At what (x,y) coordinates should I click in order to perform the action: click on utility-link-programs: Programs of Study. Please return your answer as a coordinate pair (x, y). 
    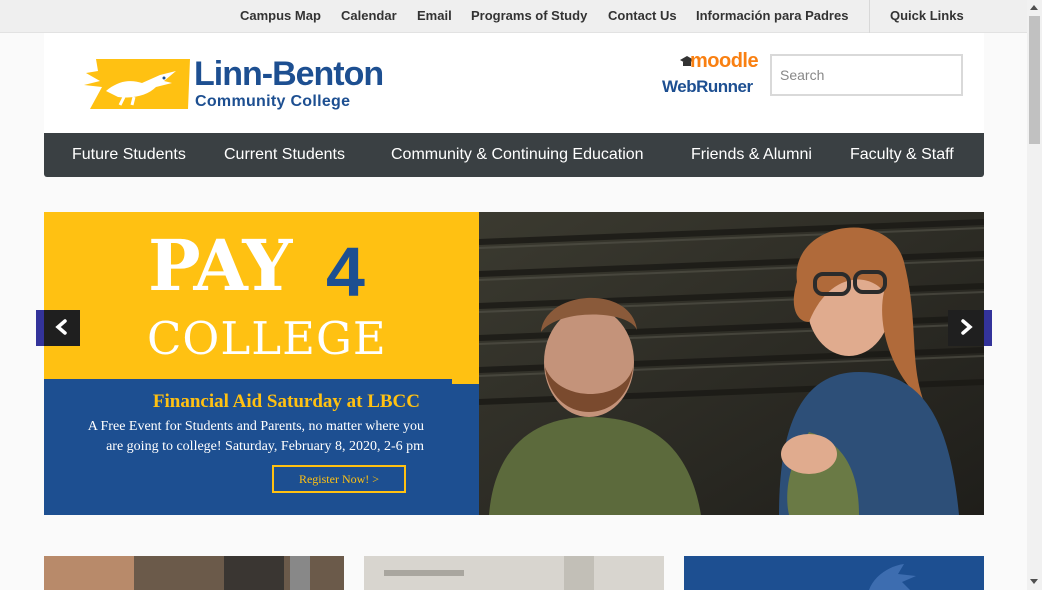
    Looking at the image, I should click on (529, 15).